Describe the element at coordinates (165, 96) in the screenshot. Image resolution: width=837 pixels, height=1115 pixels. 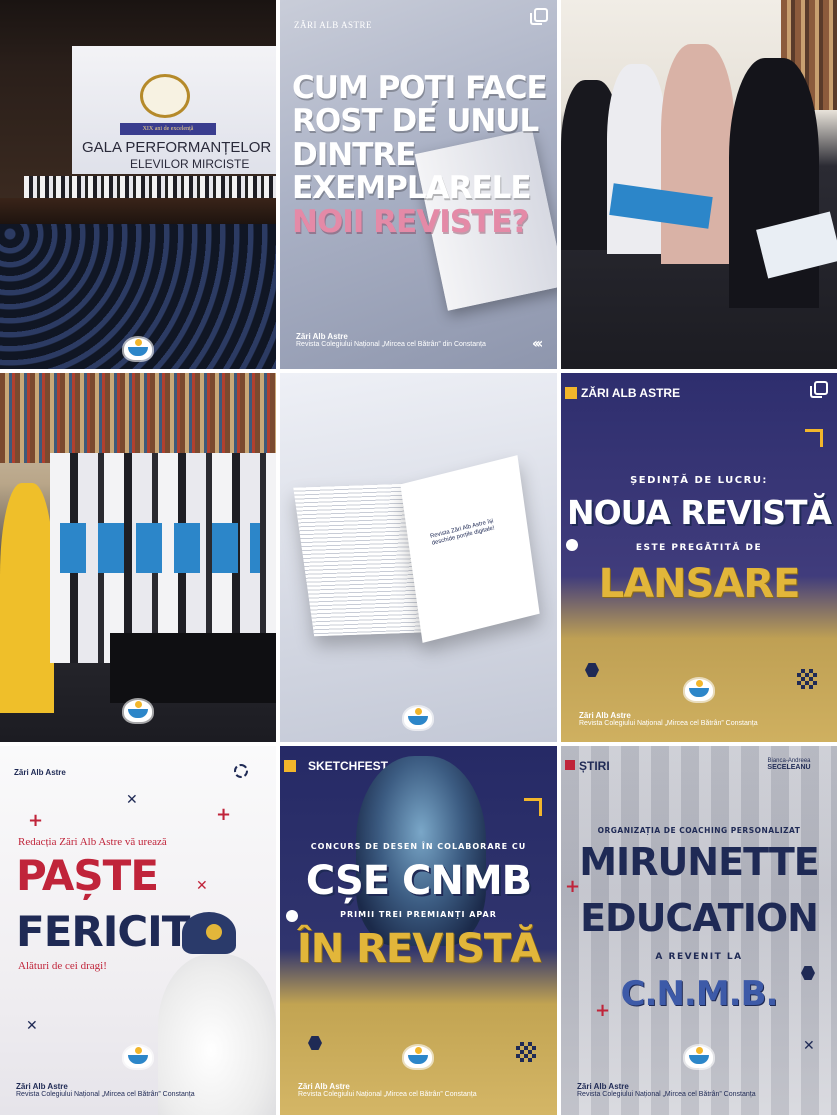
I see `stage-emblem` at that location.